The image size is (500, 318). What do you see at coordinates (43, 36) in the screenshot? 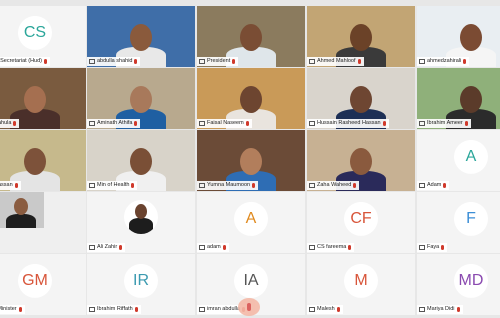
I see `participant-tile: CS et Secretariat (Hud)` at bounding box center [43, 36].